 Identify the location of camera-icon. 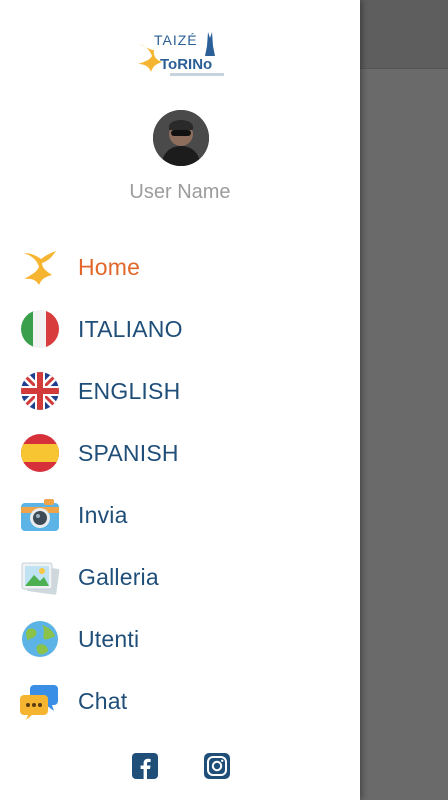
(40, 515).